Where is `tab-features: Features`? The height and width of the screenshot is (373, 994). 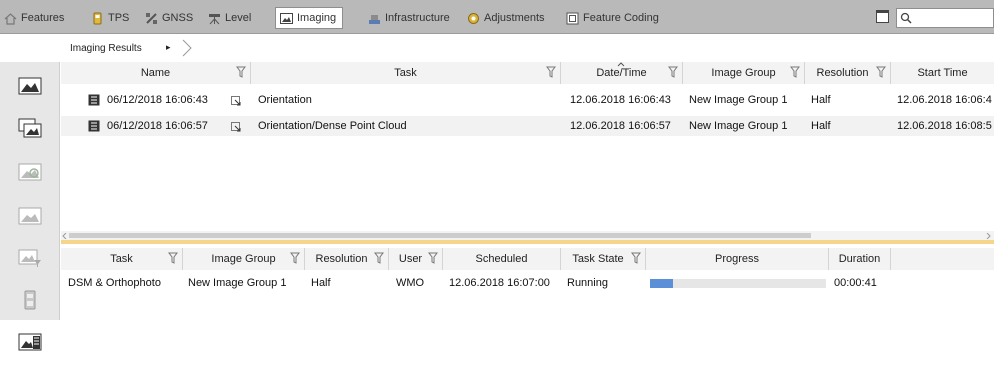
tab-features: Features is located at coordinates (34, 18).